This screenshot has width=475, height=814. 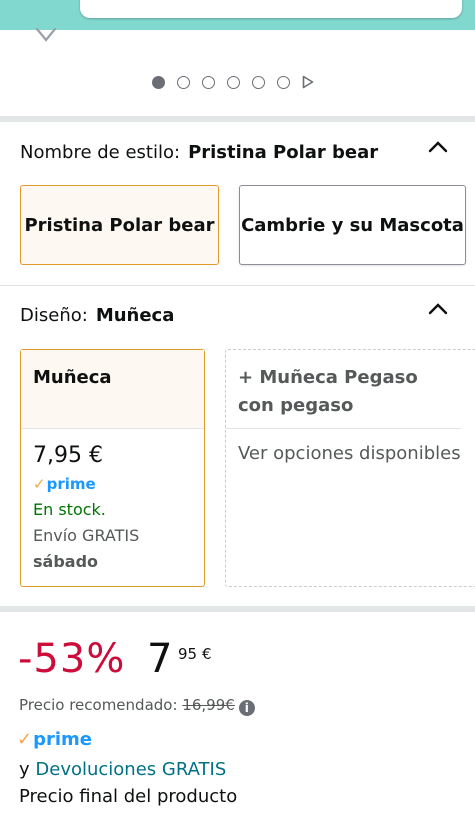 I want to click on chevron-down-icon, so click(x=46, y=35).